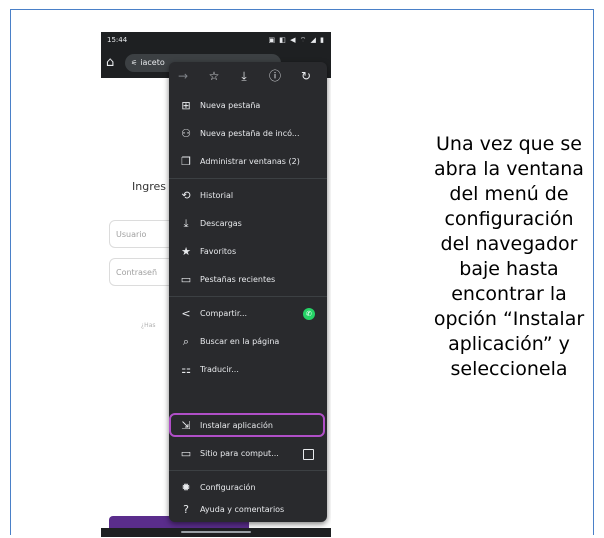  What do you see at coordinates (248, 224) in the screenshot?
I see `menu-item-downloads: ⤓ Descargas` at bounding box center [248, 224].